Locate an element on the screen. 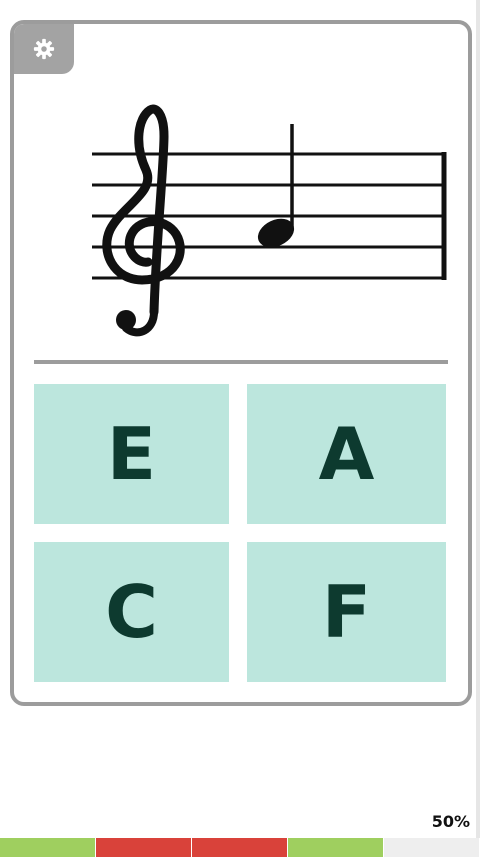 The height and width of the screenshot is (857, 480). answer-button-e: E is located at coordinates (131, 454).